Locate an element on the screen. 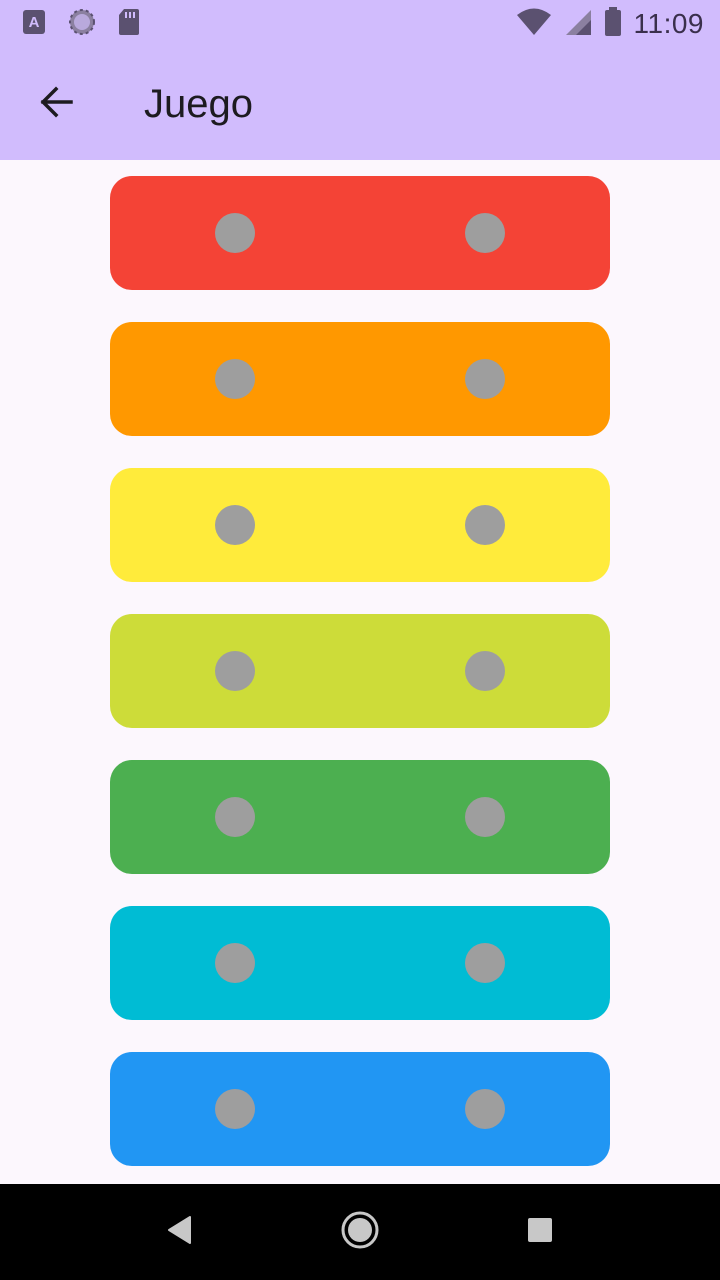 The image size is (720, 1280). app-bar: Juego is located at coordinates (360, 104).